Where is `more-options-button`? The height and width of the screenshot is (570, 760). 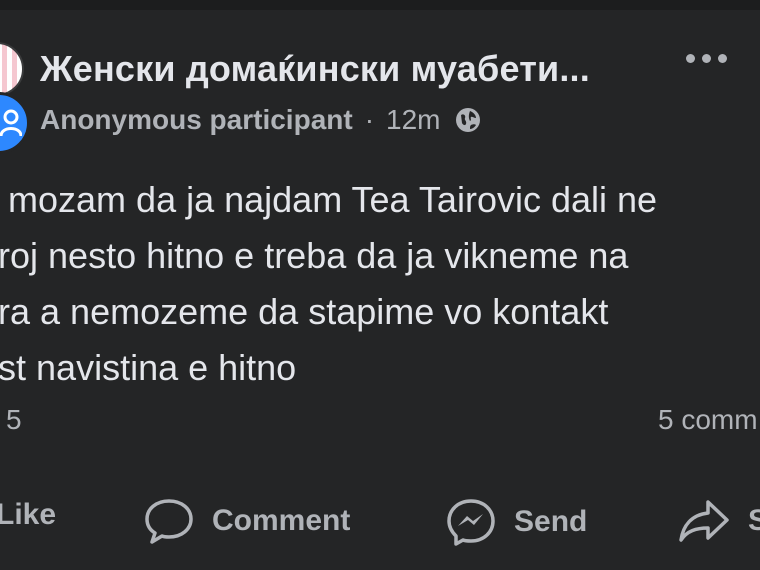 more-options-button is located at coordinates (706, 58).